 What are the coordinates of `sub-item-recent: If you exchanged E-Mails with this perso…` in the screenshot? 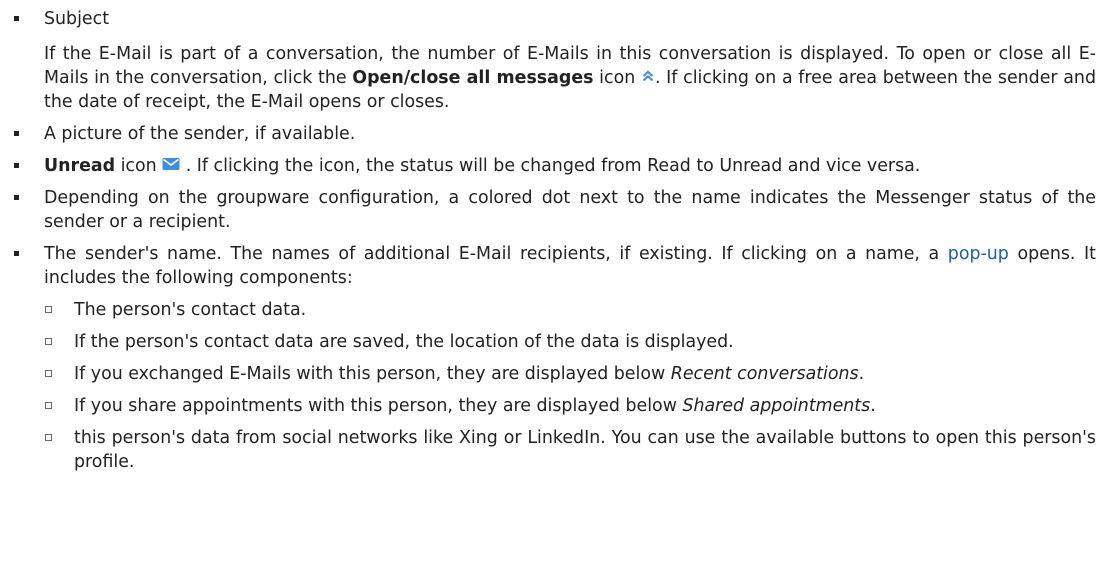 It's located at (570, 374).